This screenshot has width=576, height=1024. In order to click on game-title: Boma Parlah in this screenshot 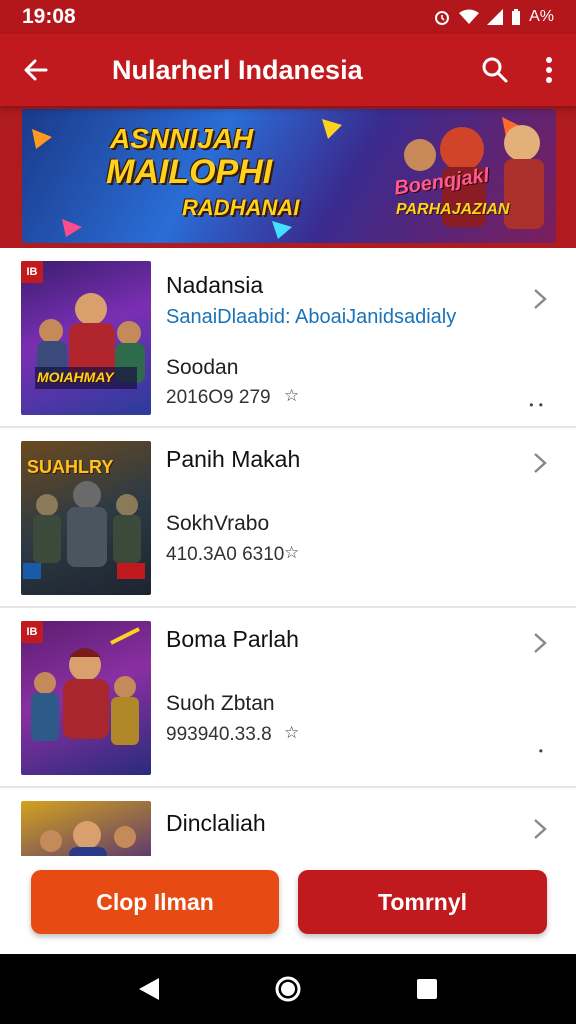, I will do `click(232, 639)`.